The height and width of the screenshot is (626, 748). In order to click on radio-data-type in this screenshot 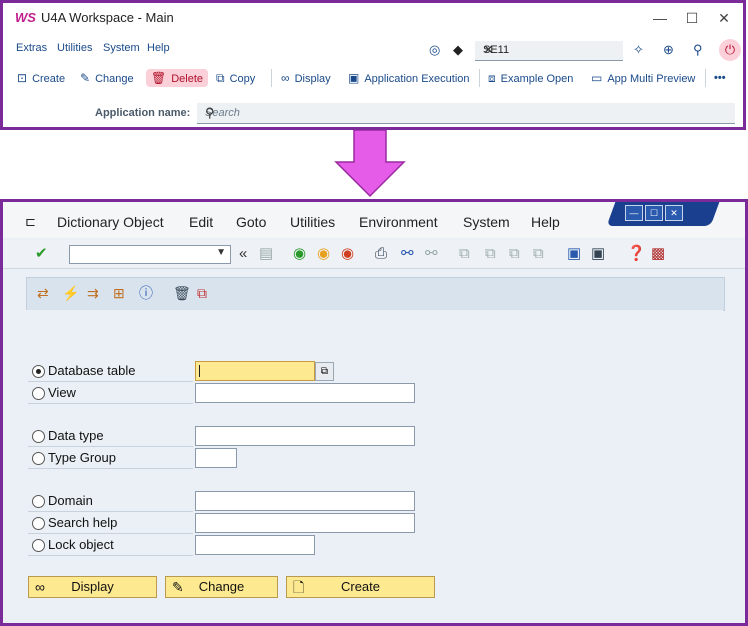, I will do `click(38, 436)`.